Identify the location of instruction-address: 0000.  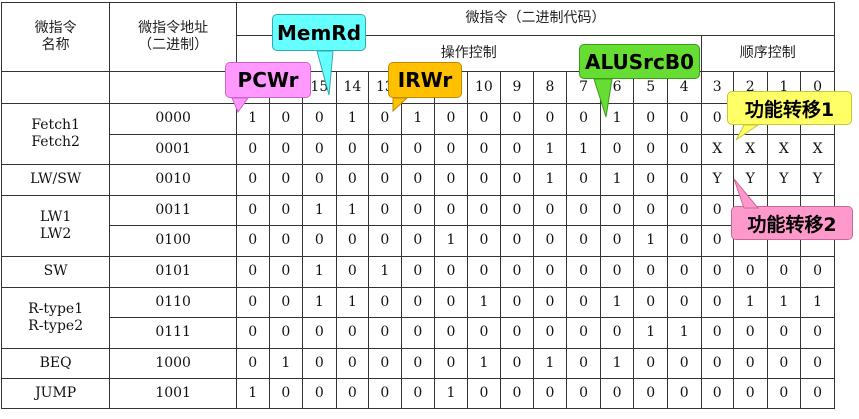
(173, 119).